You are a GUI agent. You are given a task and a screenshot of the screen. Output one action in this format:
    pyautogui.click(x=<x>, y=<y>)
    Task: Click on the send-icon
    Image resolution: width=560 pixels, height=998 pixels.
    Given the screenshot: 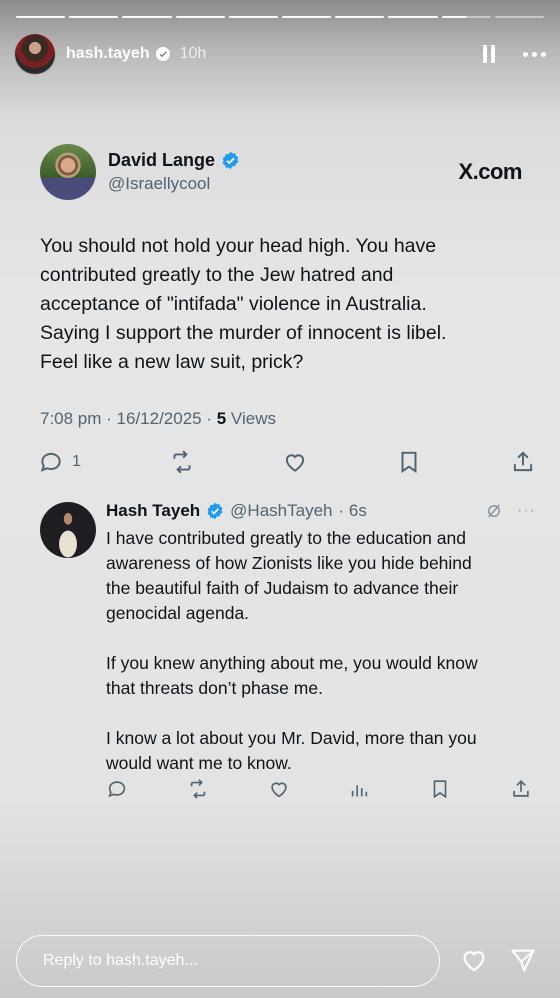 What is the action you would take?
    pyautogui.click(x=523, y=960)
    